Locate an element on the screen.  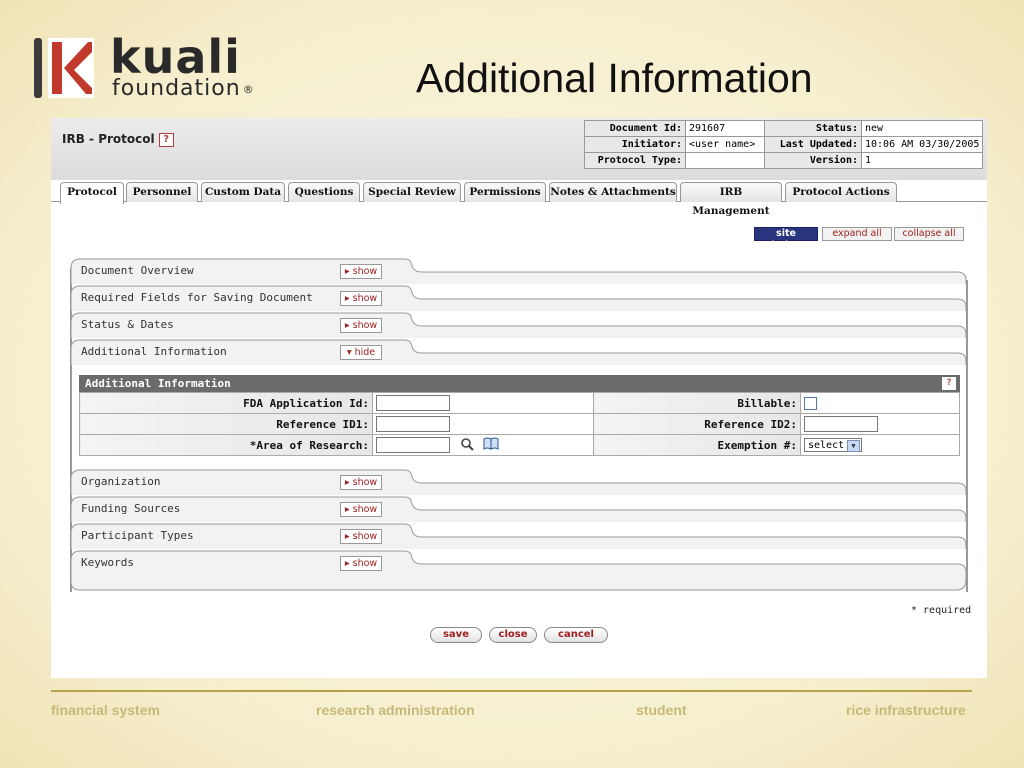
initiator-label: Initiator: is located at coordinates (635, 144).